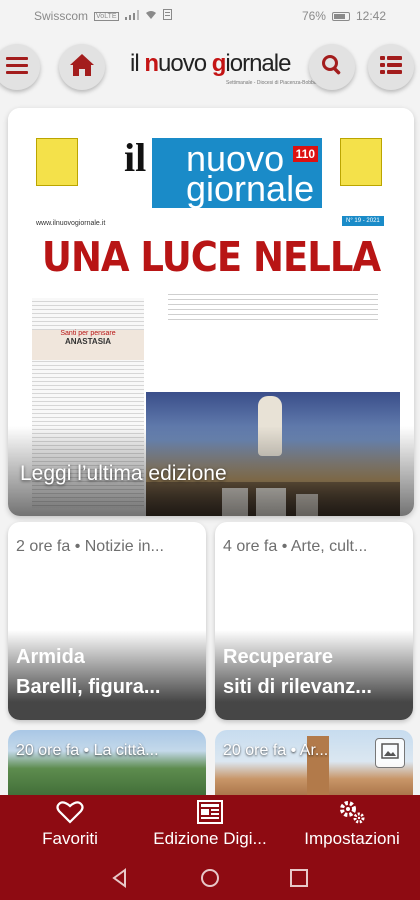 This screenshot has width=420, height=900. I want to click on cover-intro-text, so click(273, 305).